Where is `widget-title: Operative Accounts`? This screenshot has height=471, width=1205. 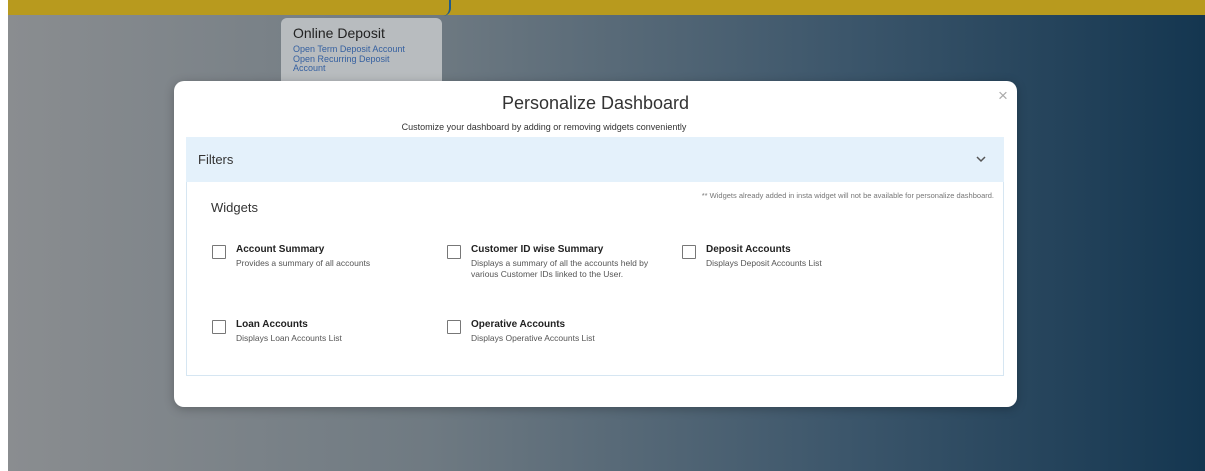 widget-title: Operative Accounts is located at coordinates (518, 324).